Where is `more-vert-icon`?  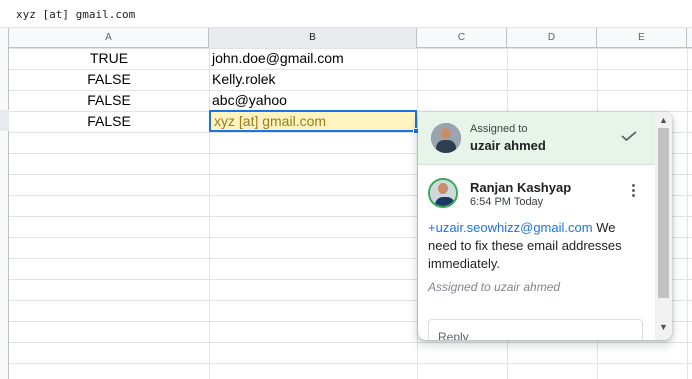 more-vert-icon is located at coordinates (634, 192).